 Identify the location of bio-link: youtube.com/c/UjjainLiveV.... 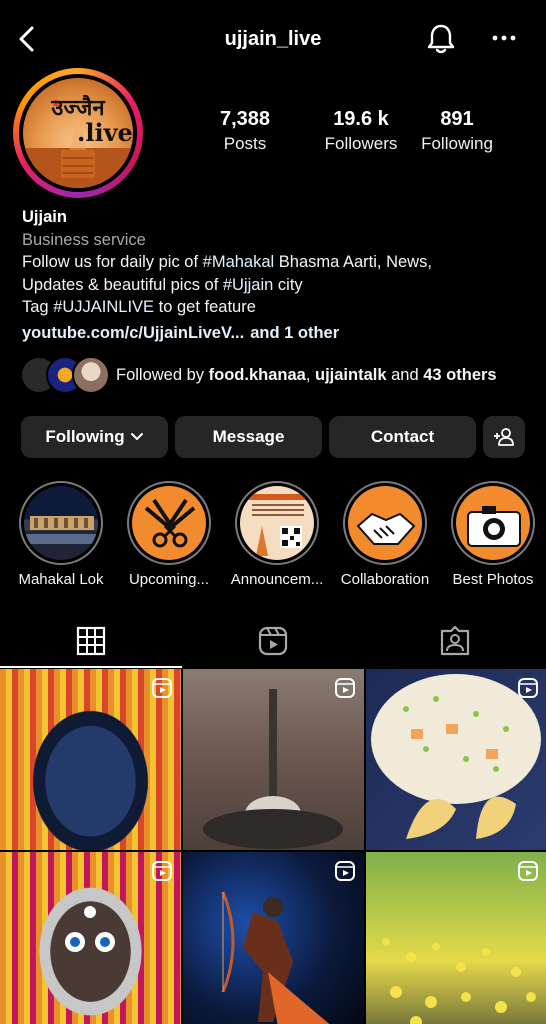
(133, 333).